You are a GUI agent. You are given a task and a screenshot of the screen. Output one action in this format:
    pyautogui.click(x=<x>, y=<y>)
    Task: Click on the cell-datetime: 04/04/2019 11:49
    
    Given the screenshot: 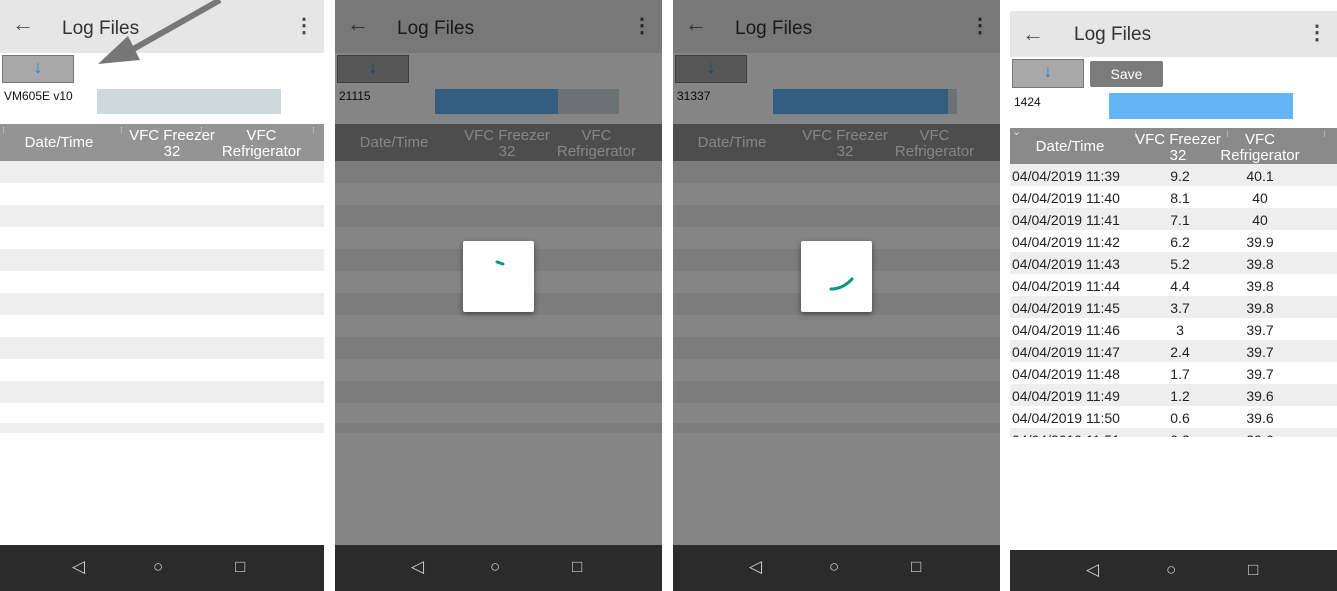 What is the action you would take?
    pyautogui.click(x=1066, y=396)
    